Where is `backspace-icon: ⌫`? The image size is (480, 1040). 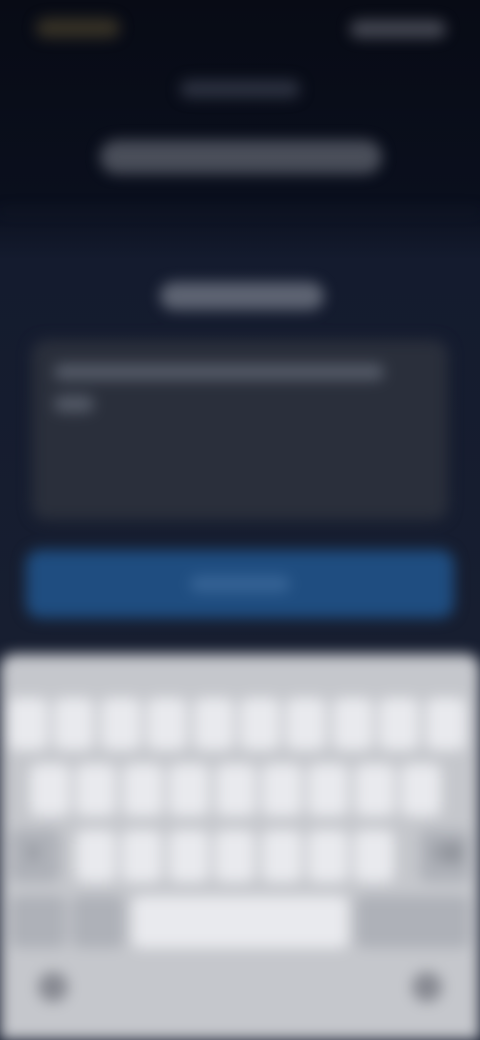
backspace-icon: ⌫ is located at coordinates (448, 854).